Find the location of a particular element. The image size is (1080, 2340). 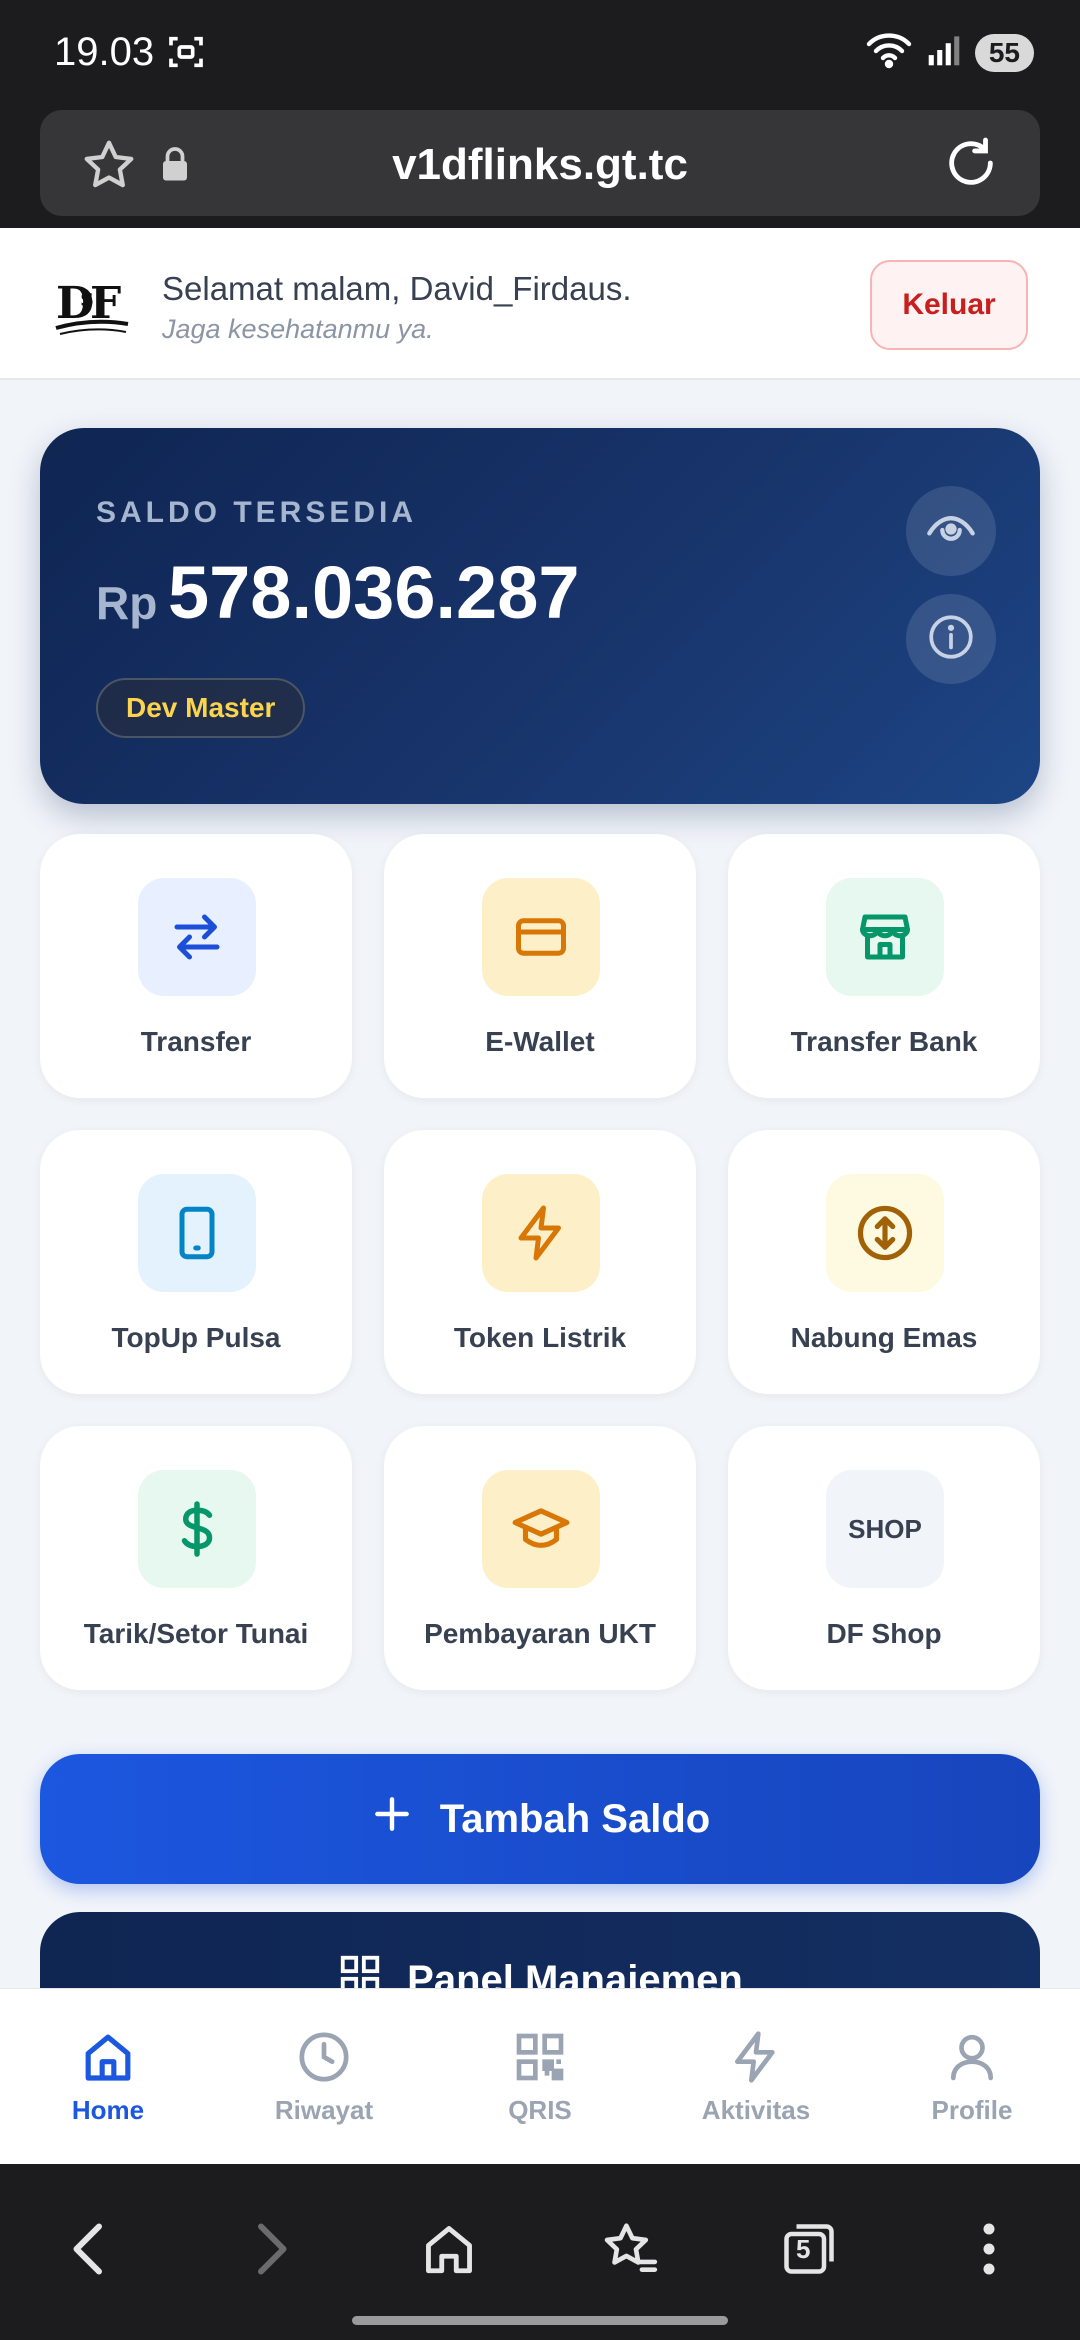

card-icon is located at coordinates (541, 937).